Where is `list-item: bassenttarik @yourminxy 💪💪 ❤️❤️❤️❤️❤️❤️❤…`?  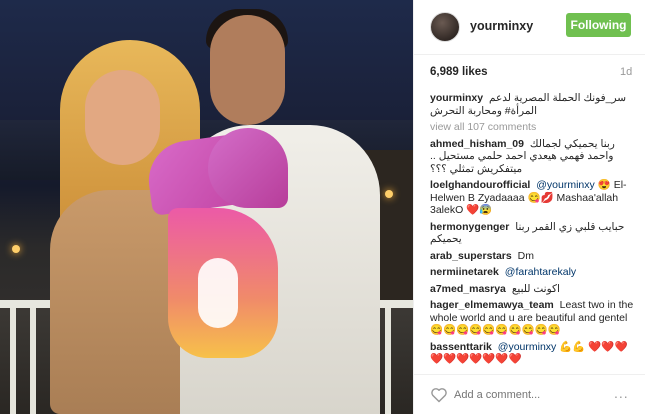 list-item: bassenttarik @yourminxy 💪💪 ❤️❤️❤️❤️❤️❤️❤… is located at coordinates (532, 353).